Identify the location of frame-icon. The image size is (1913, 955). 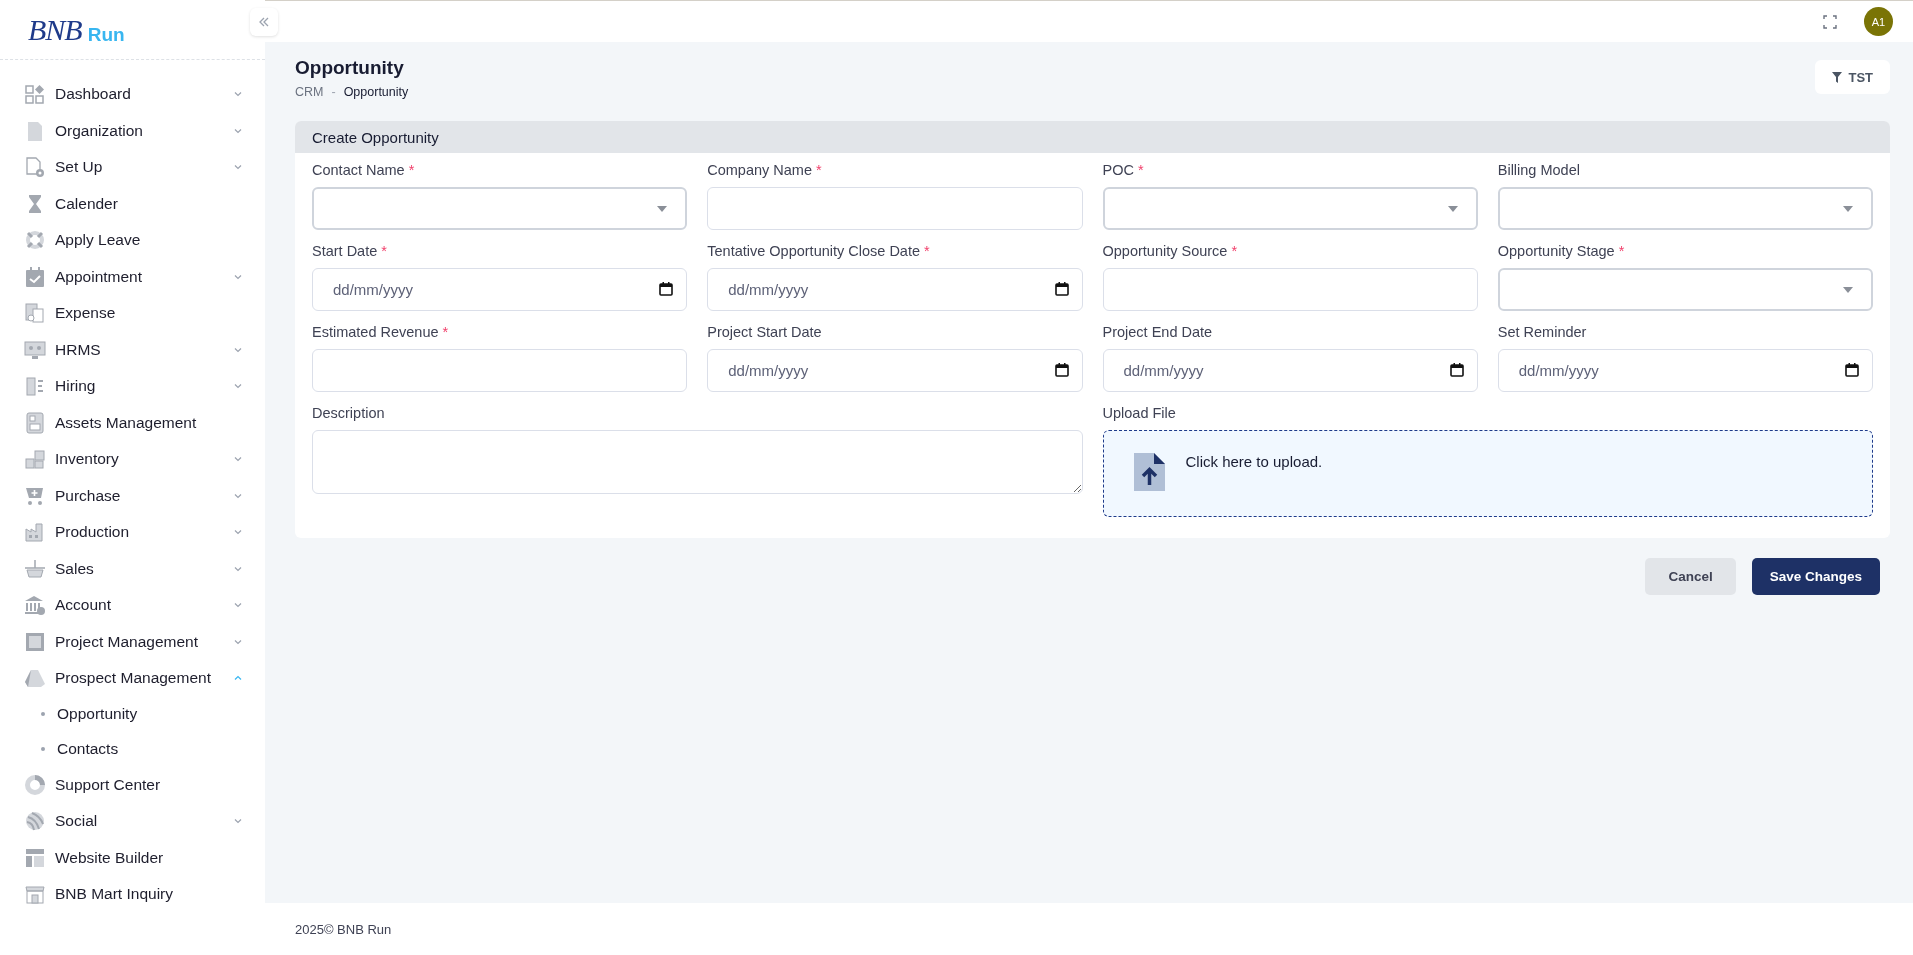
(35, 641).